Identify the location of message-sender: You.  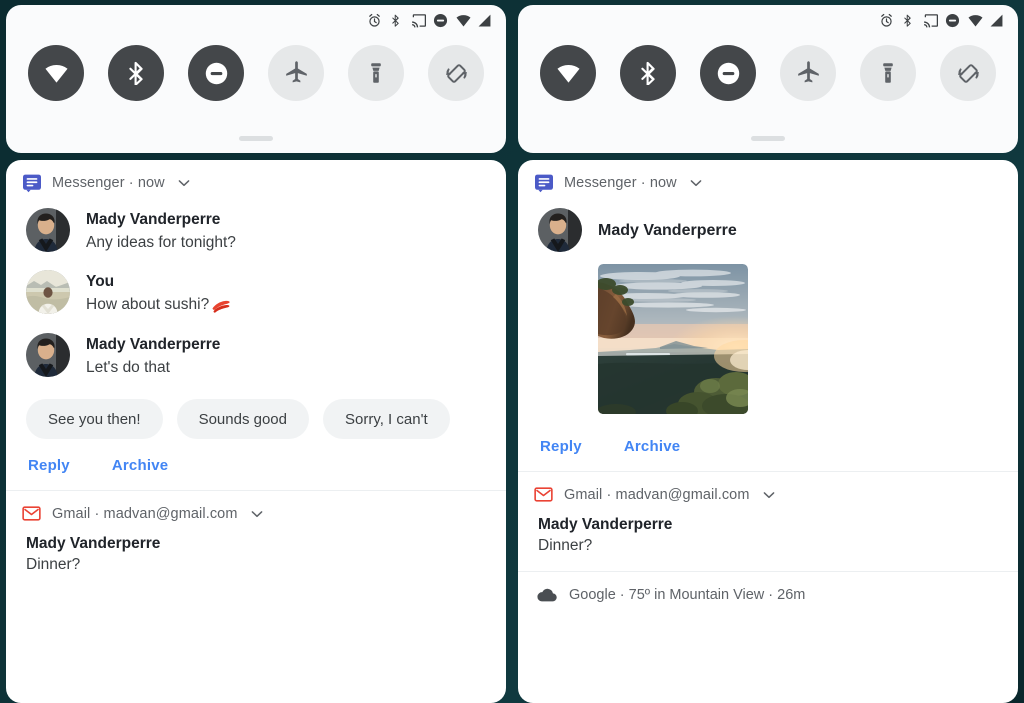
(100, 282).